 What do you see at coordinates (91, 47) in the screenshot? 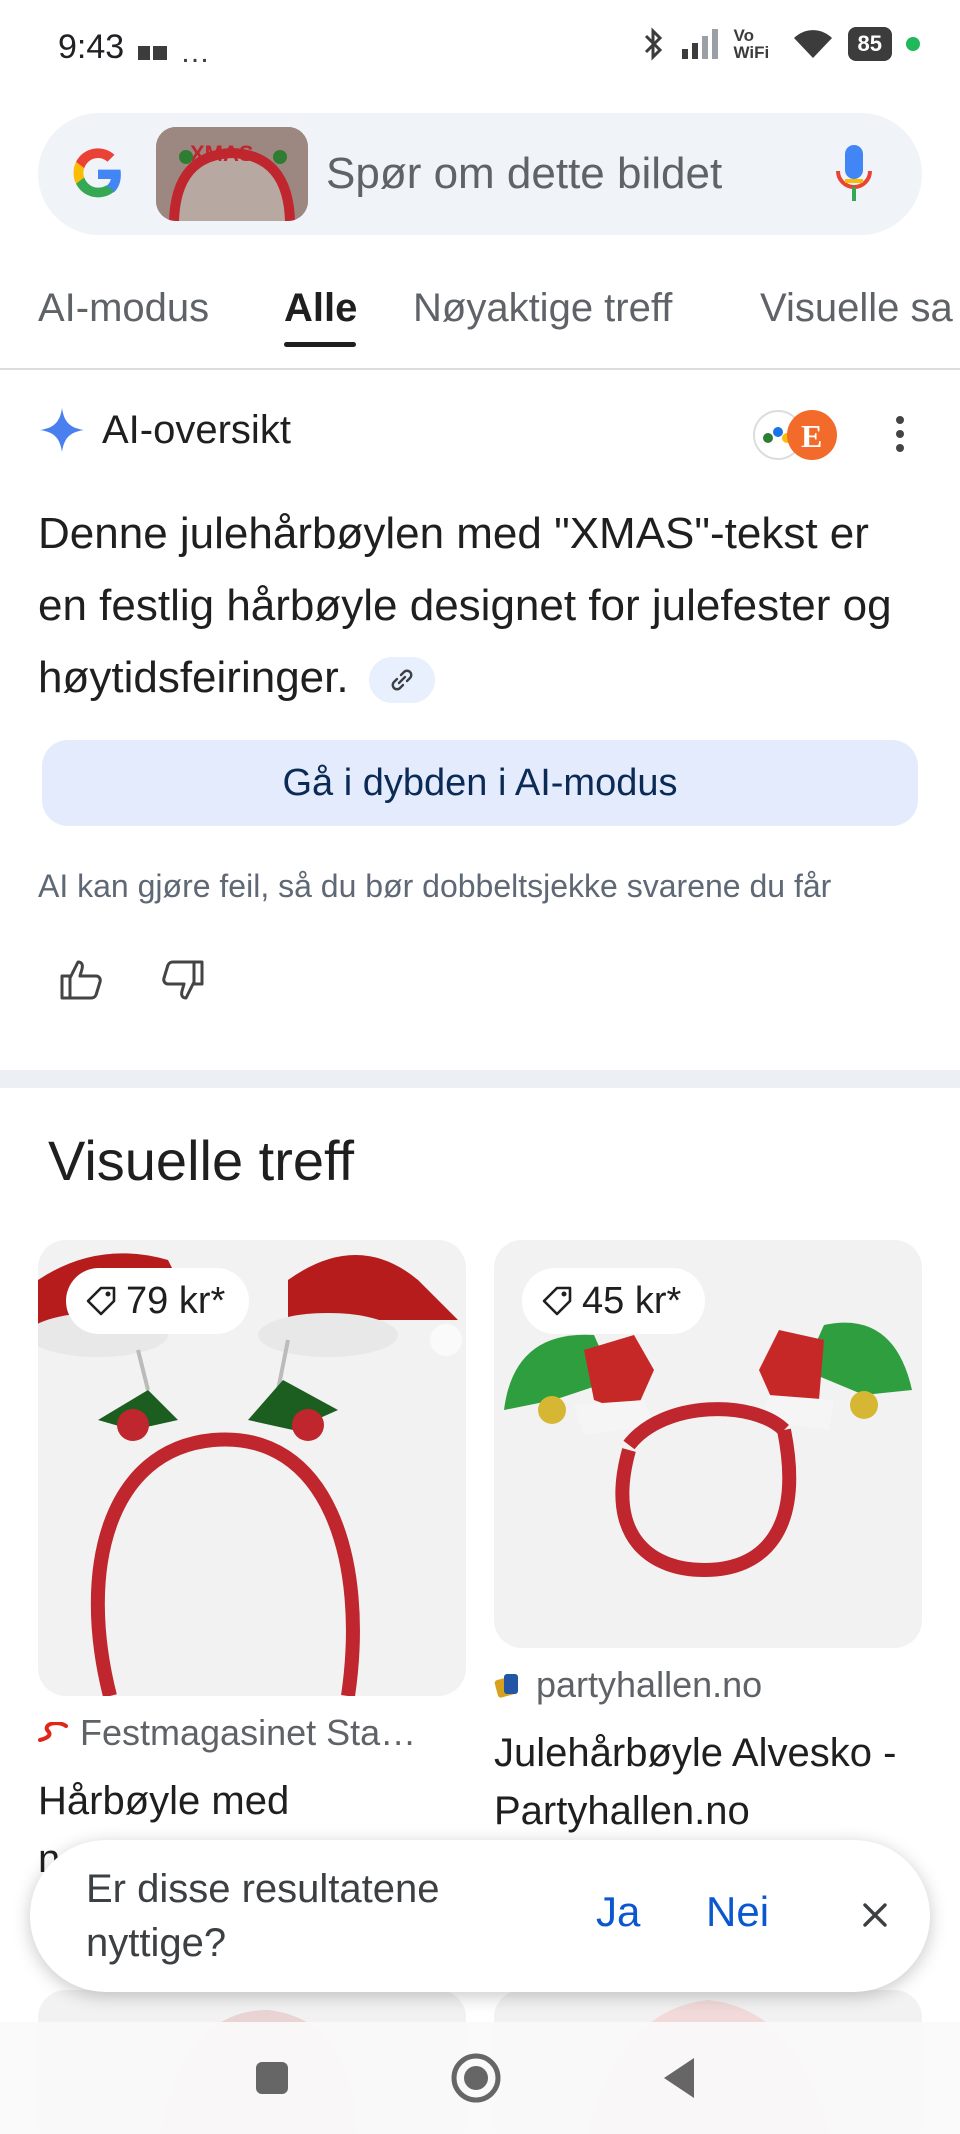
I see `clock: 9:43` at bounding box center [91, 47].